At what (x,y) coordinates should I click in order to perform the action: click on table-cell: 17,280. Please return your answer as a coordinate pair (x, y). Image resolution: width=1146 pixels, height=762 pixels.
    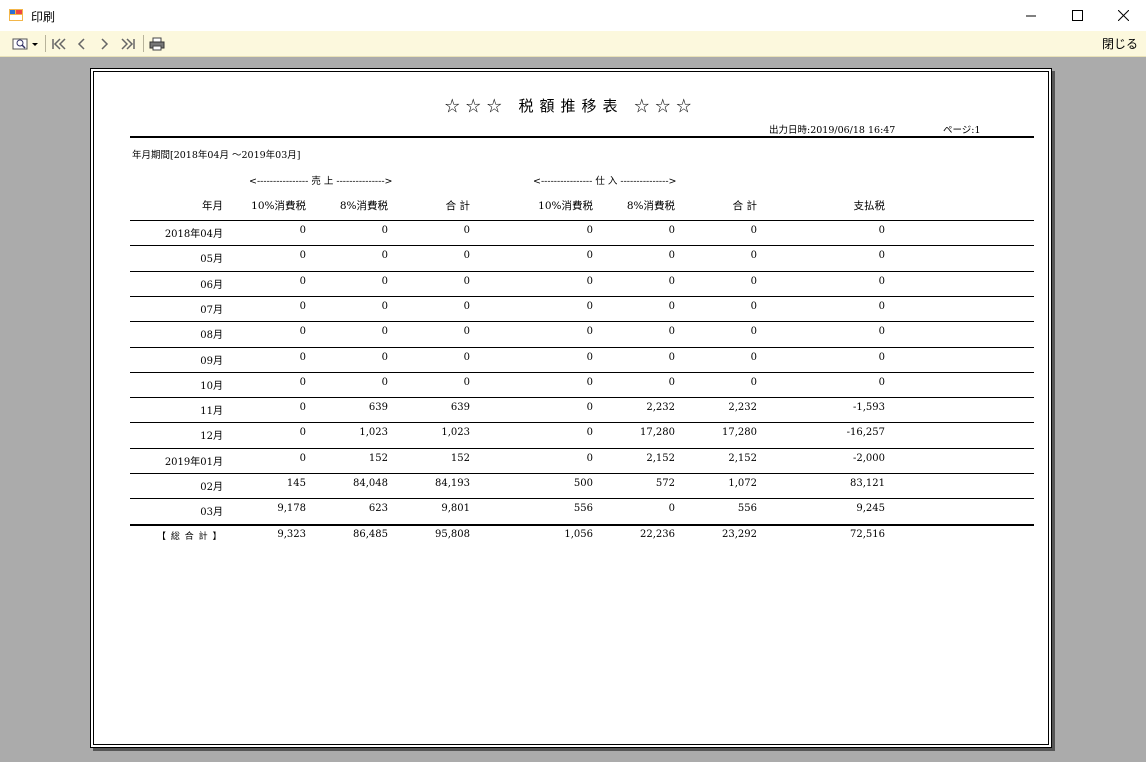
    Looking at the image, I should click on (657, 433).